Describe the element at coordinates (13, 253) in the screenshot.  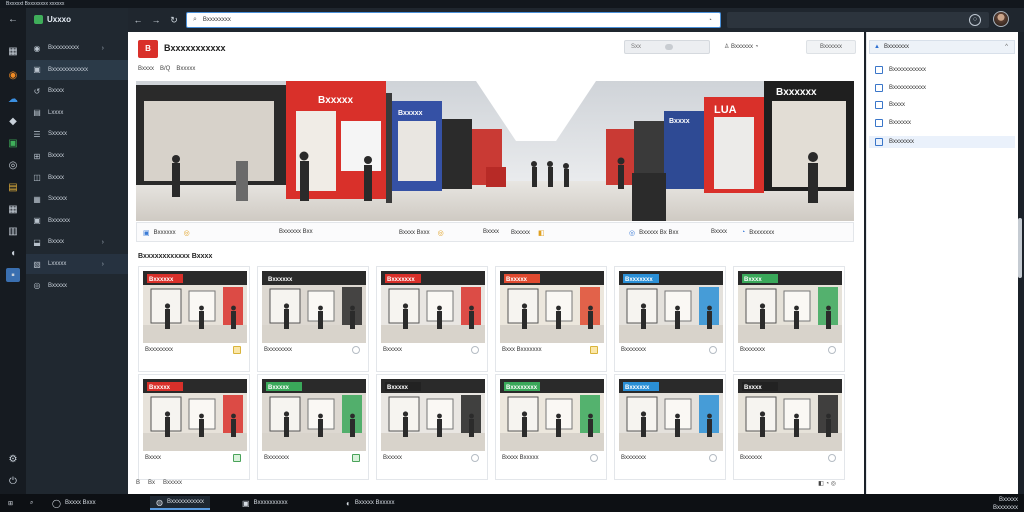
I see `chat-icon: ◖` at that location.